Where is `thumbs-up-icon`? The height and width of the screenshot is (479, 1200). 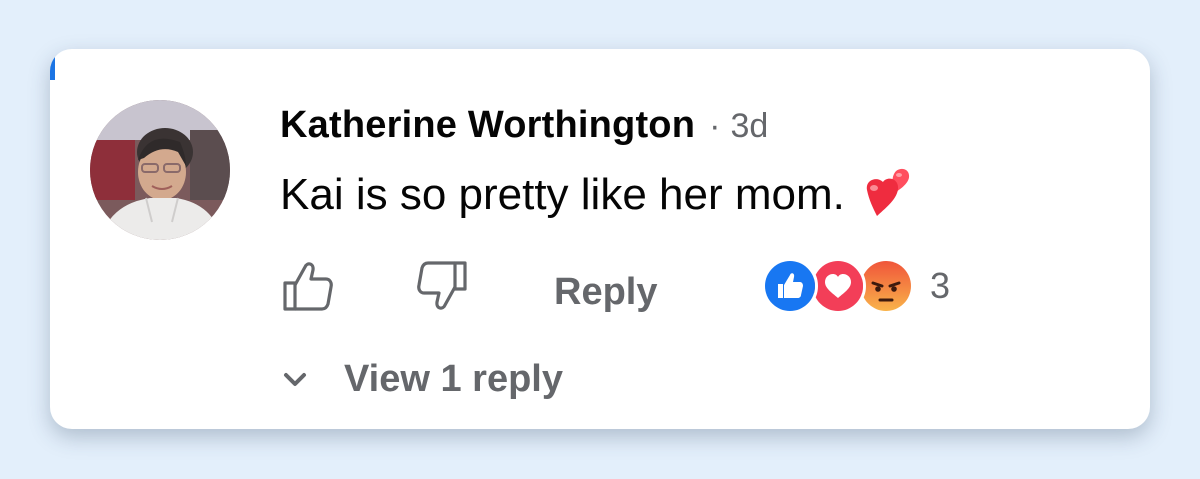 thumbs-up-icon is located at coordinates (308, 286).